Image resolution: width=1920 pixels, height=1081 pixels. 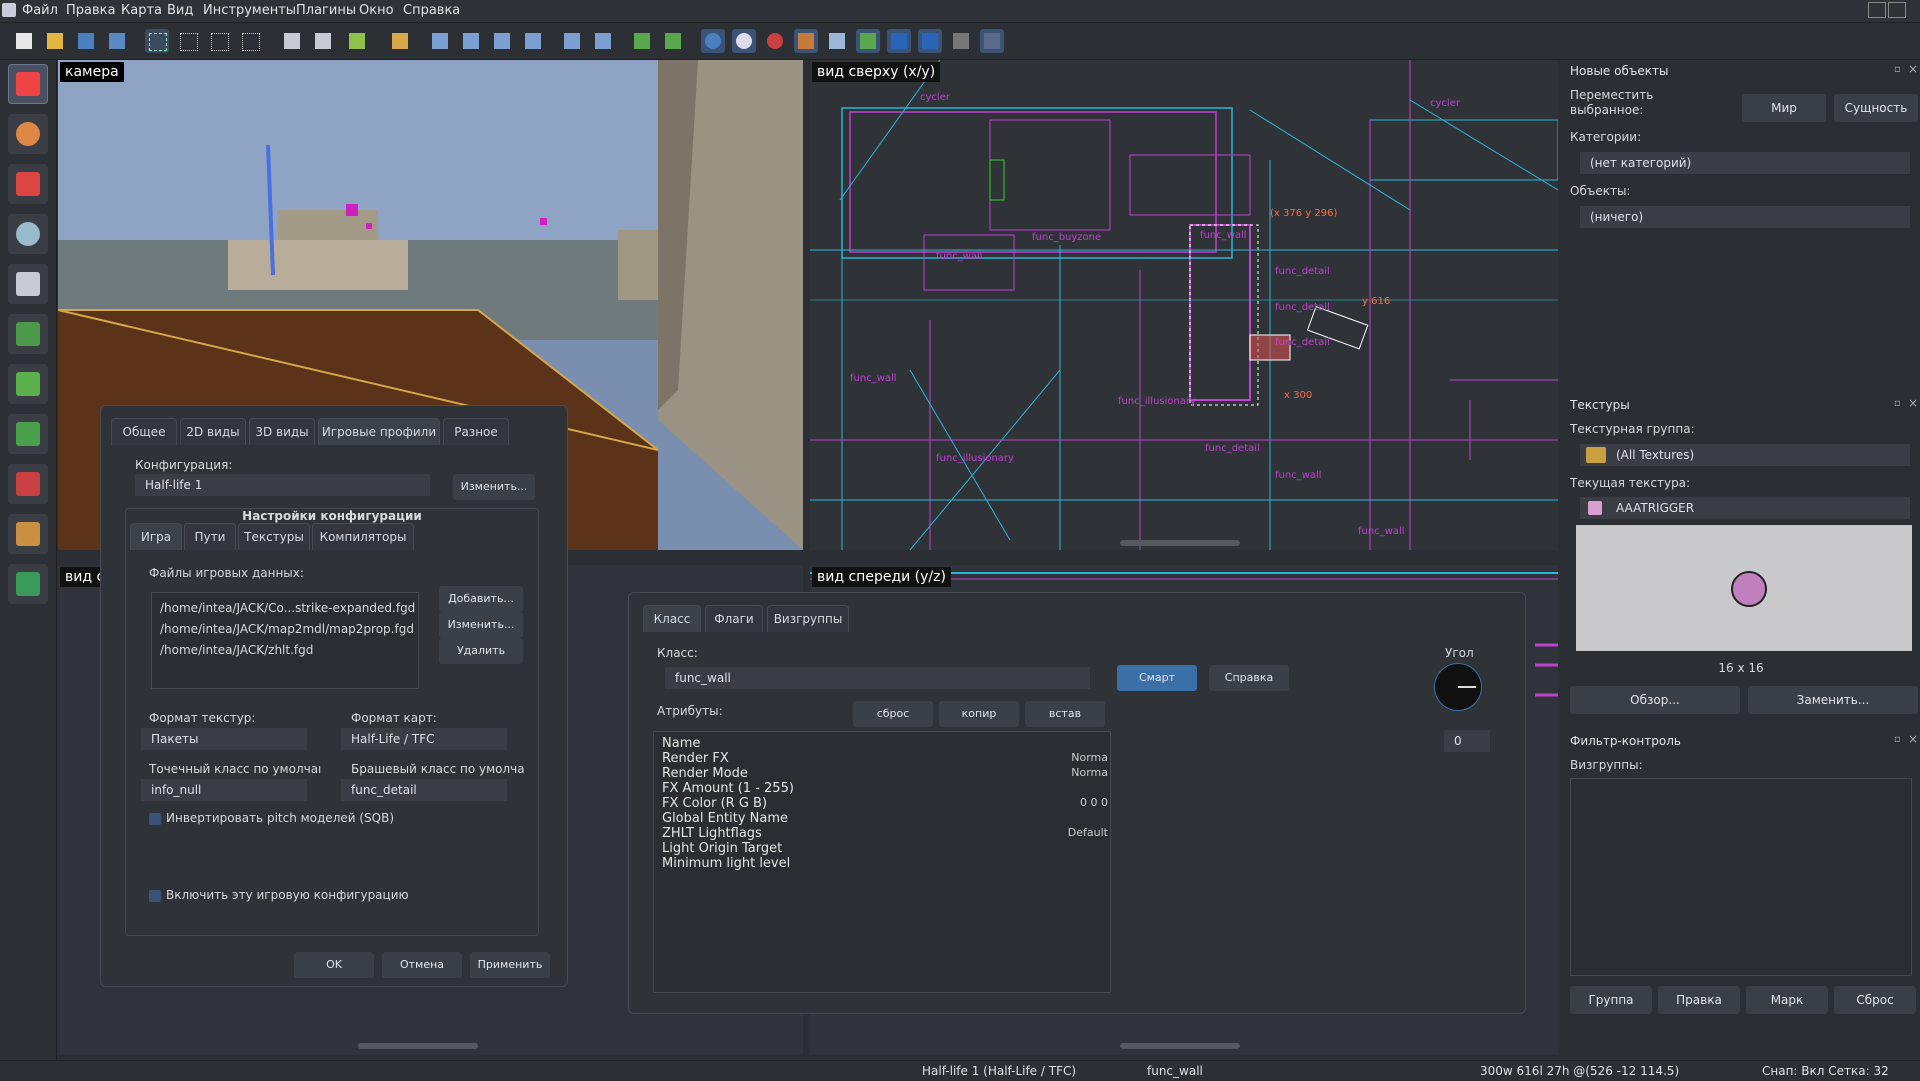 What do you see at coordinates (726, 863) in the screenshot?
I see `attr-name: Minimum light level` at bounding box center [726, 863].